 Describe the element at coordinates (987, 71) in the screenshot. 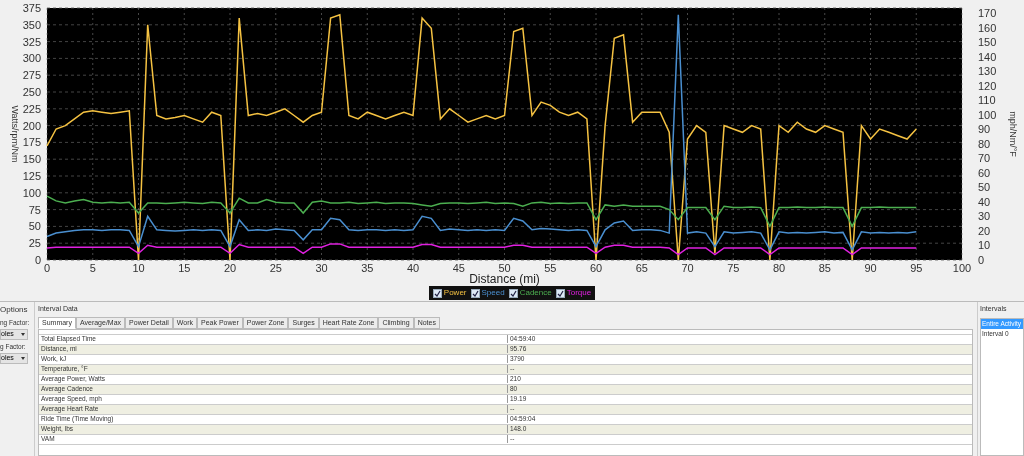

I see `axis-tick-label: 130` at that location.